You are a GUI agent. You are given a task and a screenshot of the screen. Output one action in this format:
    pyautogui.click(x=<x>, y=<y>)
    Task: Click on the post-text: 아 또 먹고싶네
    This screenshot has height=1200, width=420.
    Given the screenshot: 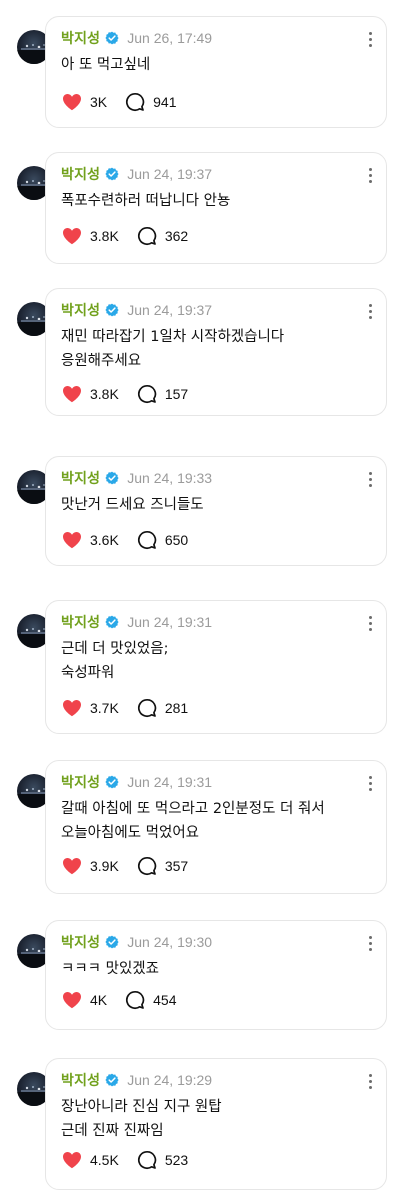 What is the action you would take?
    pyautogui.click(x=217, y=65)
    